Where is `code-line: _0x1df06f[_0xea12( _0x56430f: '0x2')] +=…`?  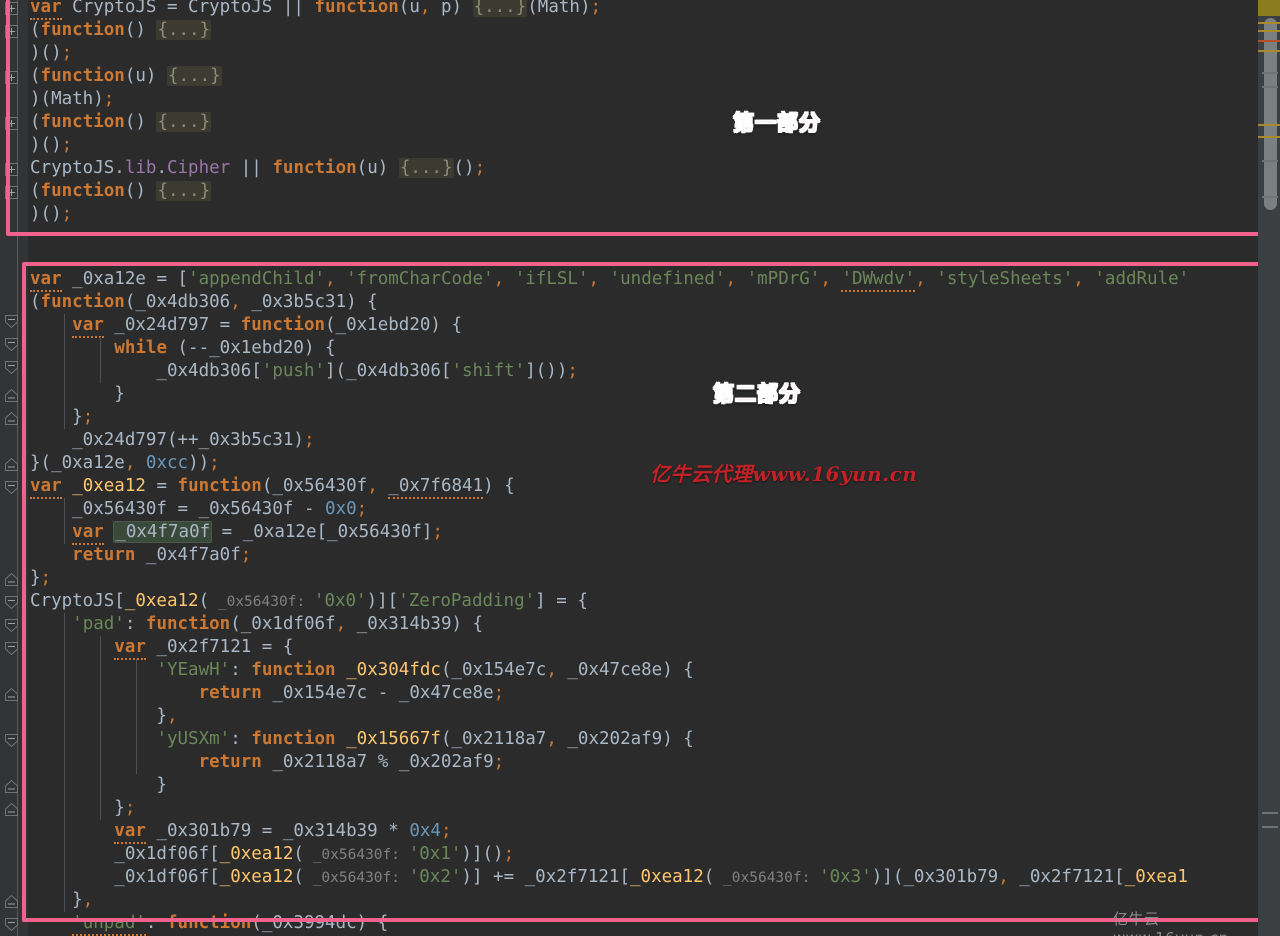 code-line: _0x1df06f[_0xea12( _0x56430f: '0x2')] +=… is located at coordinates (609, 877).